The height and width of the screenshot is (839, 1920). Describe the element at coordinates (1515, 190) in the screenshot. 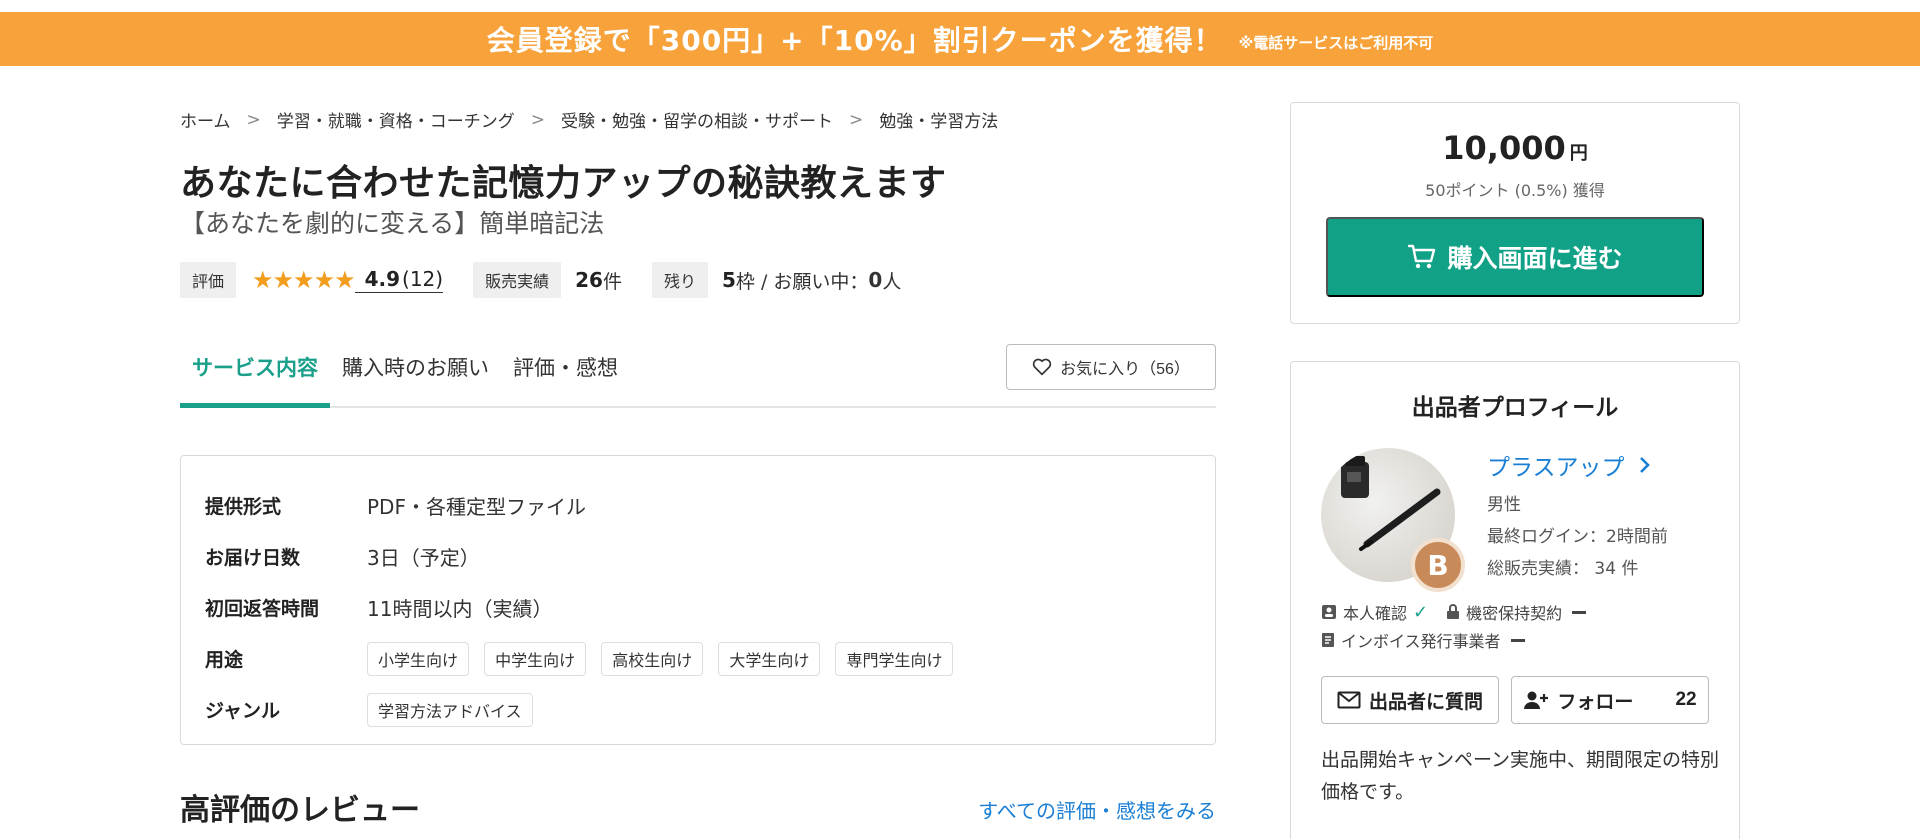

I see `points-earned: 50ポイント (0.5%) 獲得` at that location.